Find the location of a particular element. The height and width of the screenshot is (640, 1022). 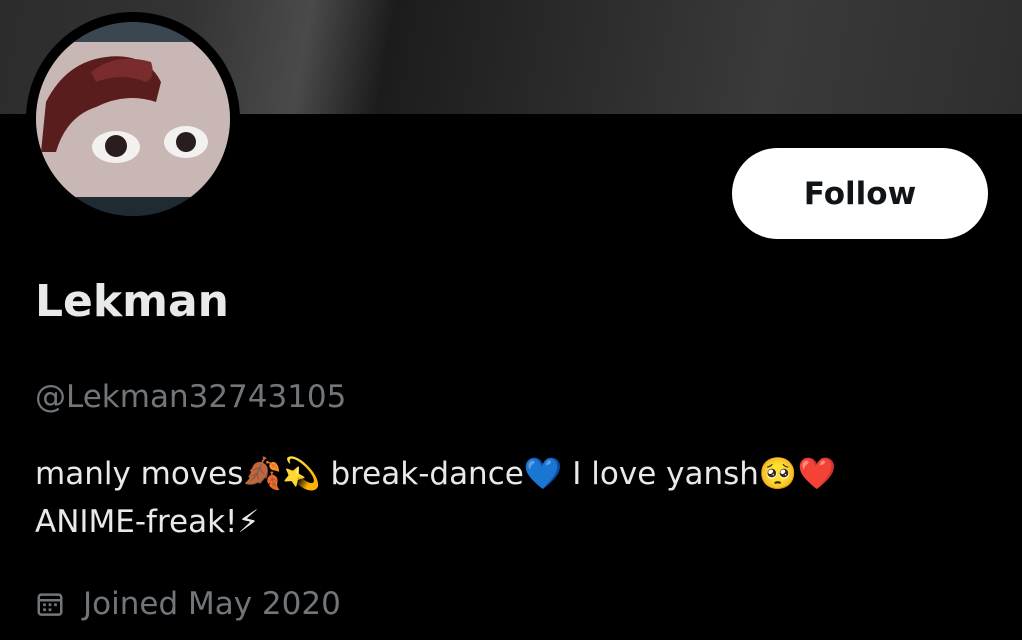

display-name: Lekman is located at coordinates (132, 301).